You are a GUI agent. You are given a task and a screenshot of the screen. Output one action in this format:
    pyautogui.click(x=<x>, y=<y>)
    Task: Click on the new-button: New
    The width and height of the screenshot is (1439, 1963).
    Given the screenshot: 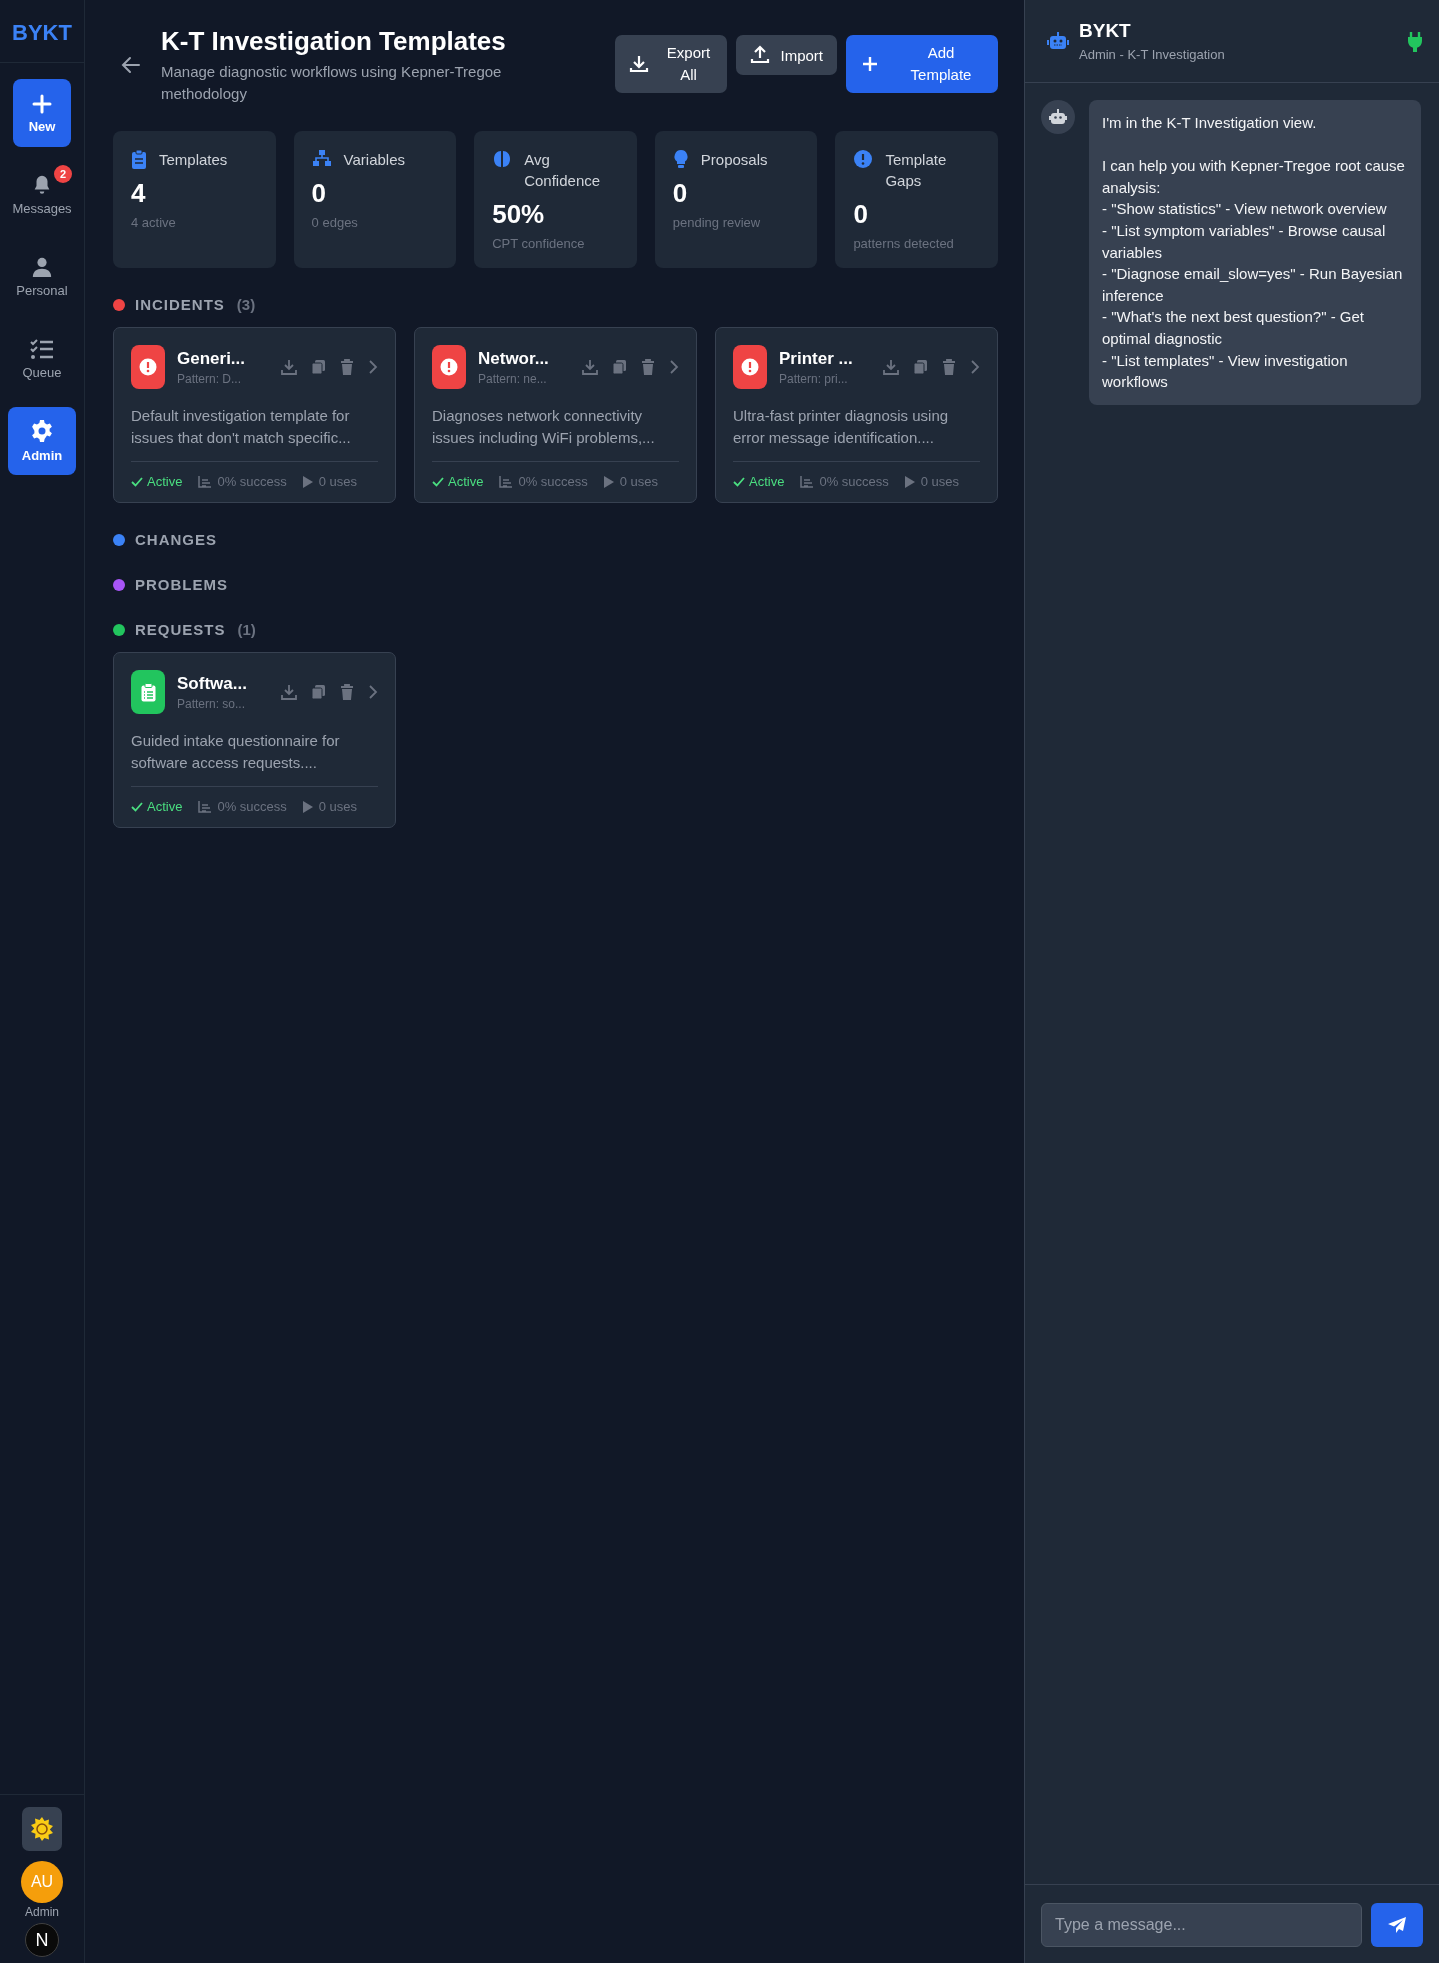 What is the action you would take?
    pyautogui.click(x=42, y=113)
    